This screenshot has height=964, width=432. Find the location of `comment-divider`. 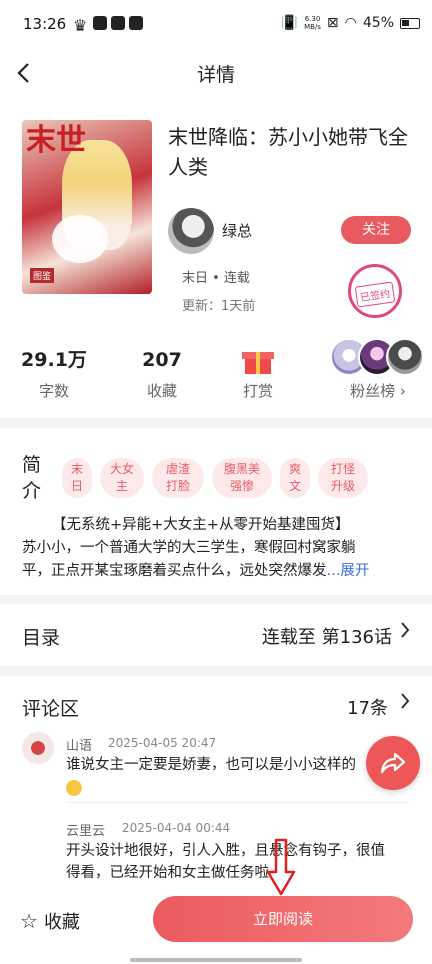

comment-divider is located at coordinates (238, 802).